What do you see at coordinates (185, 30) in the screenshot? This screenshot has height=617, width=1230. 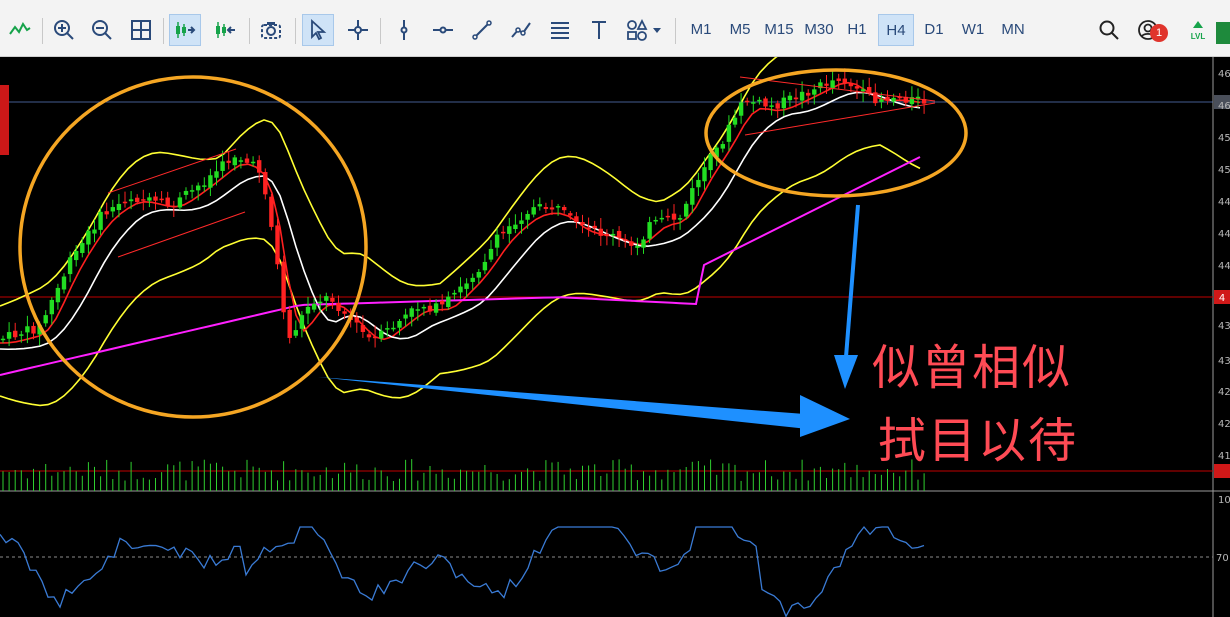 I see `auto-scroll-icon` at bounding box center [185, 30].